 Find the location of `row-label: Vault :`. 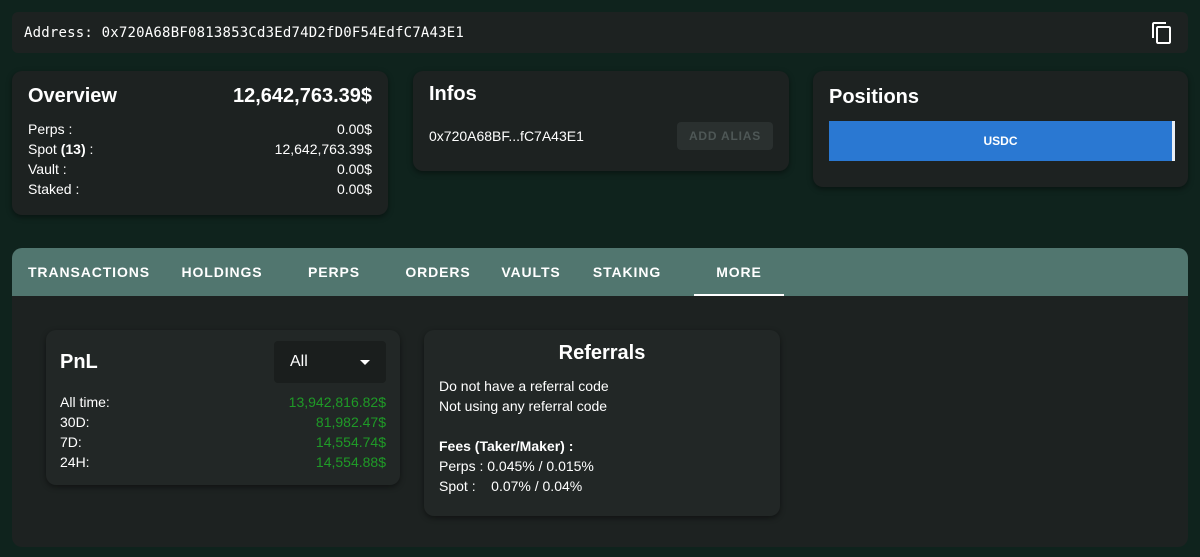

row-label: Vault : is located at coordinates (47, 169).